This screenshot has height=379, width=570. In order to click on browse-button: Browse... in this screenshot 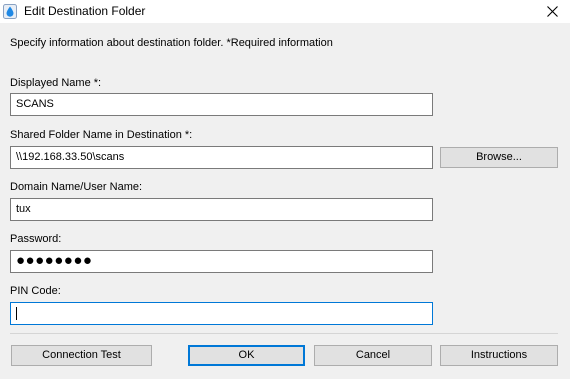, I will do `click(499, 157)`.